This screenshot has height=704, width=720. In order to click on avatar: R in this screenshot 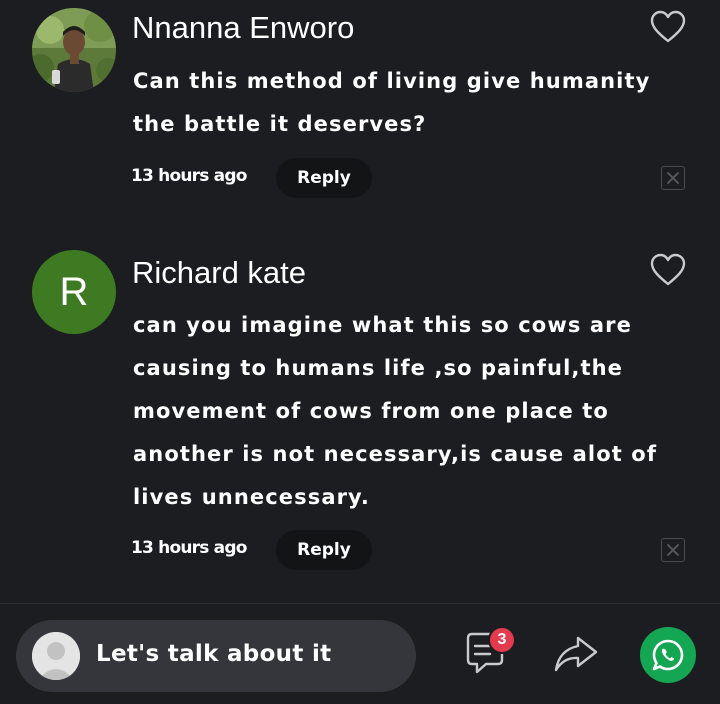, I will do `click(74, 292)`.